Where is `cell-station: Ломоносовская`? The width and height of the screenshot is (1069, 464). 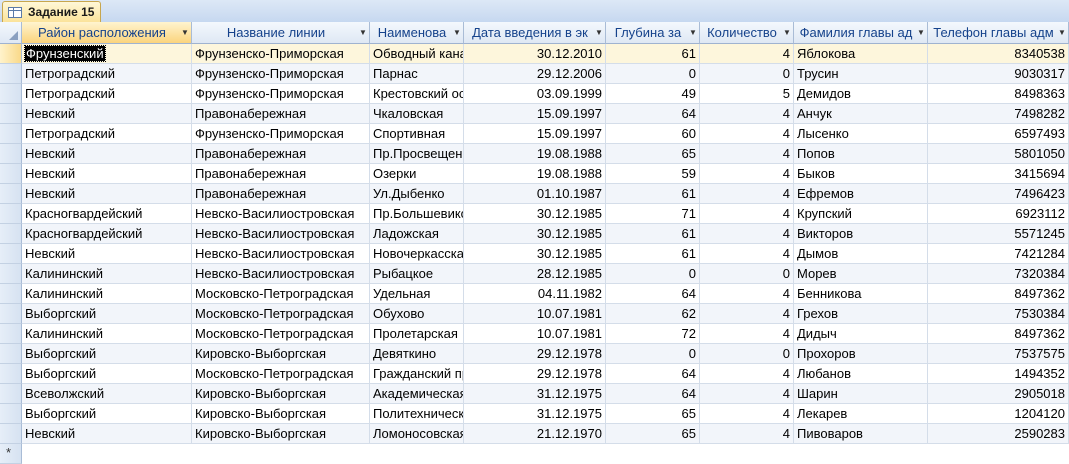 cell-station: Ломоносовская is located at coordinates (417, 434).